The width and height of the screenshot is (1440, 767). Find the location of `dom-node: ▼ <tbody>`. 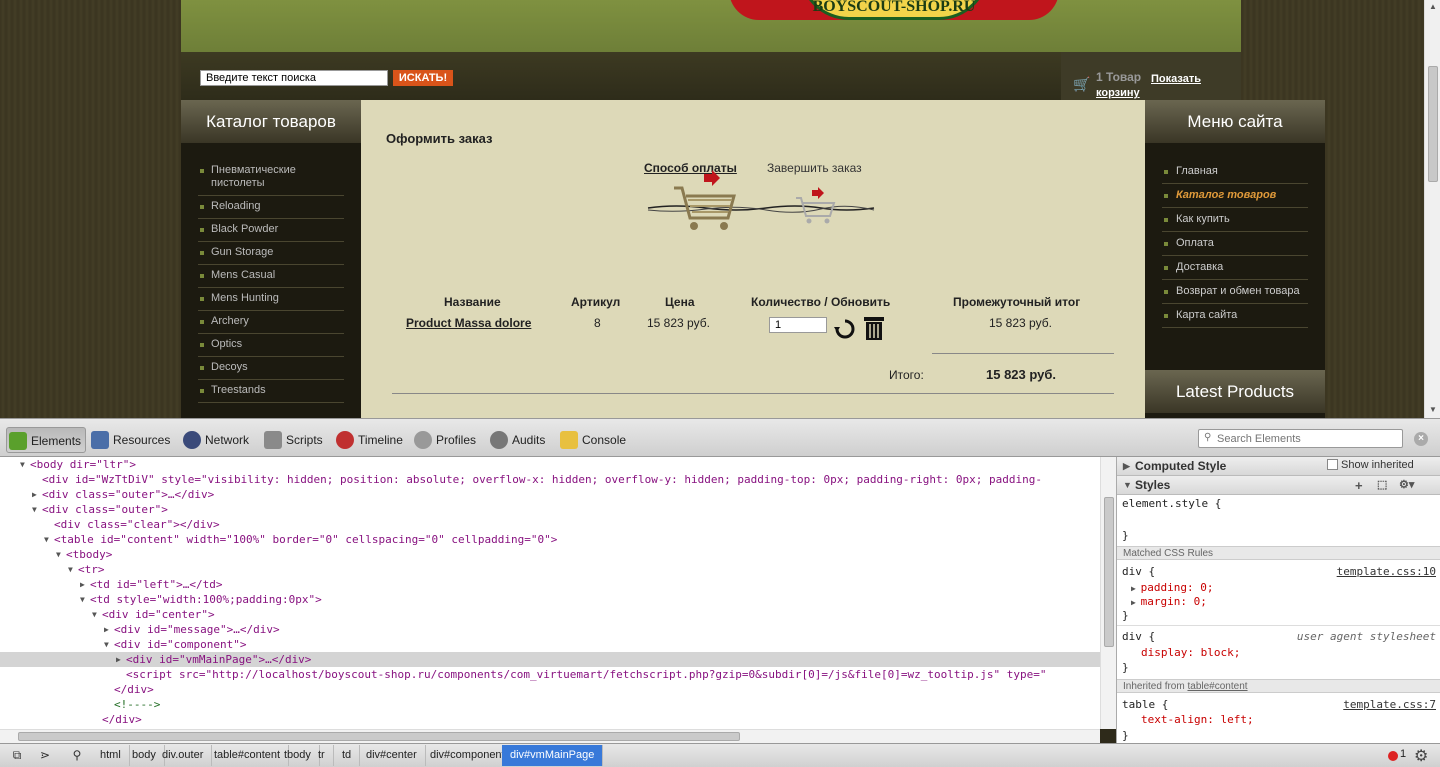

dom-node: ▼ <tbody> is located at coordinates (550, 554).